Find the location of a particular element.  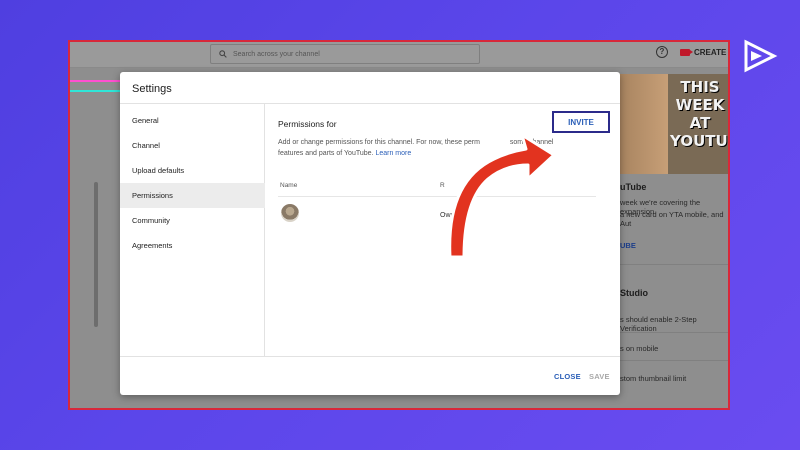

studio-item: stom thumbnail limit is located at coordinates (653, 378).